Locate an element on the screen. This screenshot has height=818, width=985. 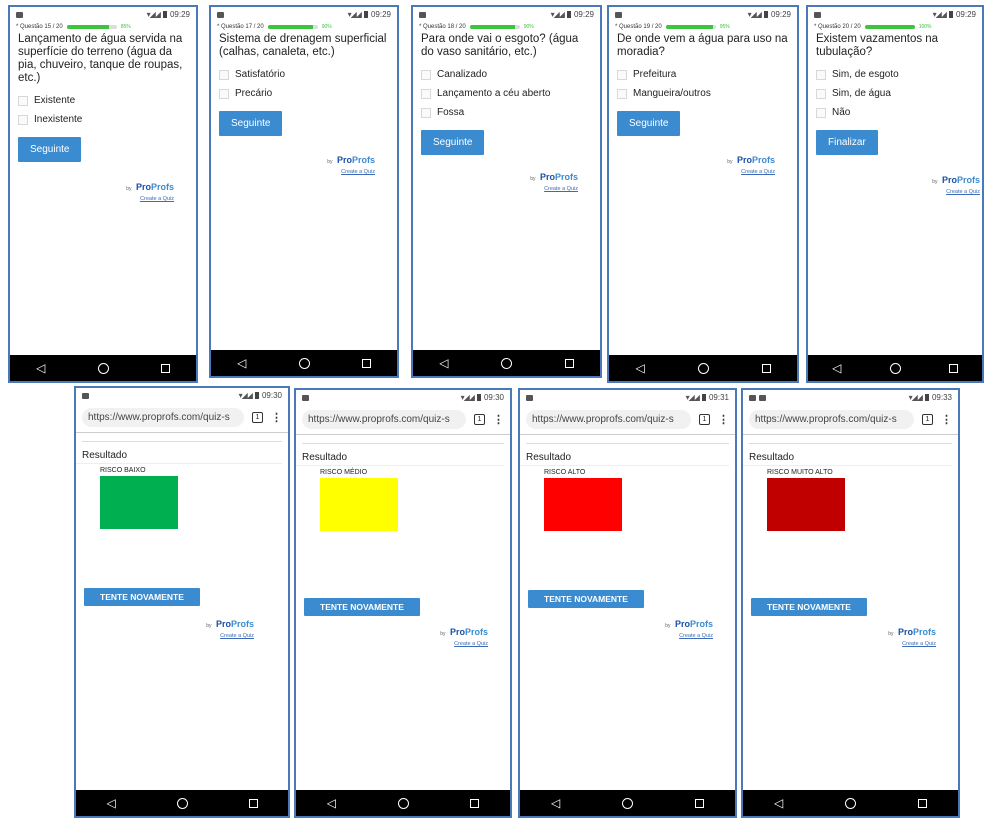
answer-option: Sim, de água is located at coordinates (895, 93).